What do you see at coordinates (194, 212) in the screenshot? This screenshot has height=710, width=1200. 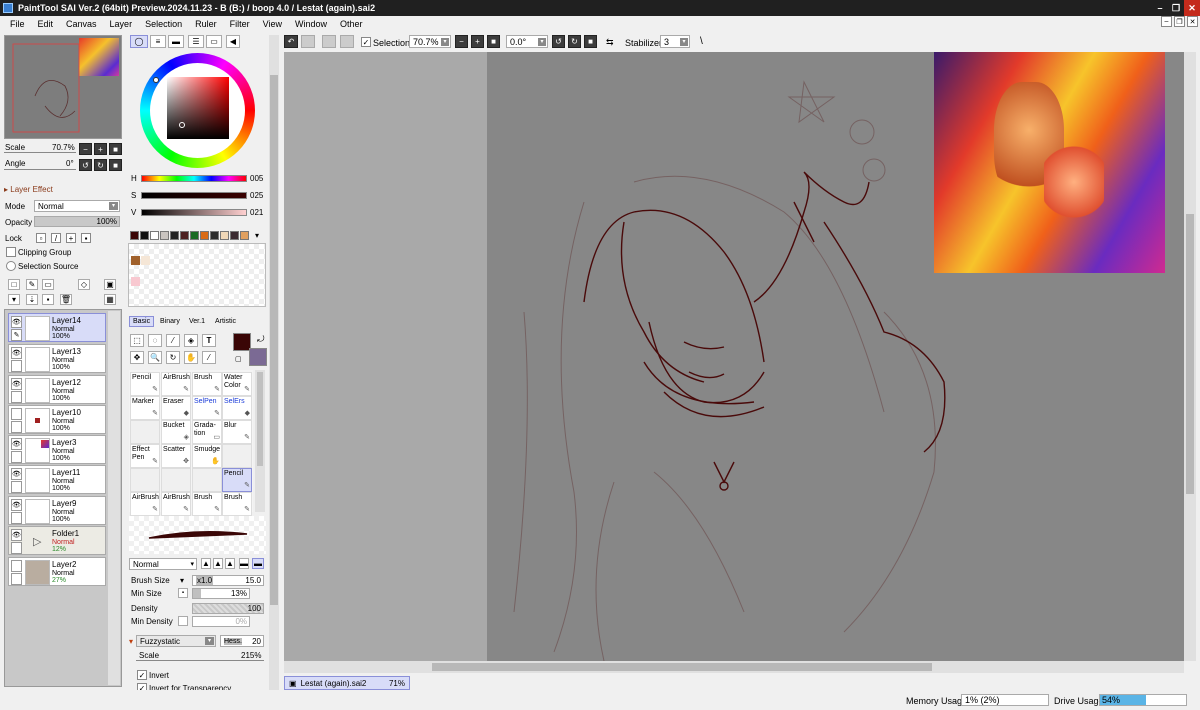 I see `value-slider` at bounding box center [194, 212].